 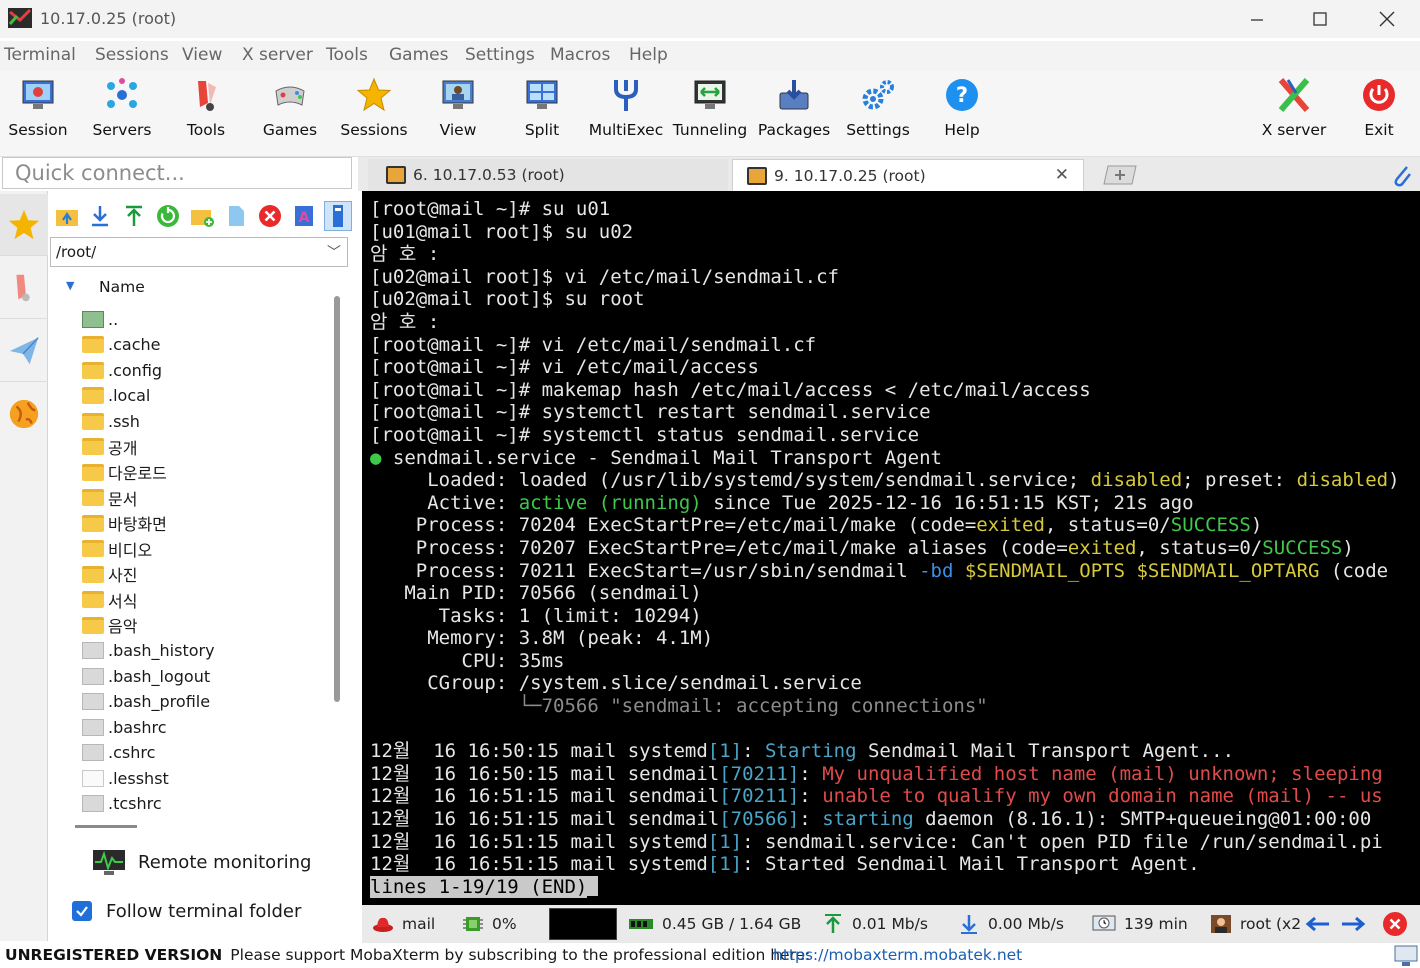 What do you see at coordinates (1395, 924) in the screenshot?
I see `status-close-button` at bounding box center [1395, 924].